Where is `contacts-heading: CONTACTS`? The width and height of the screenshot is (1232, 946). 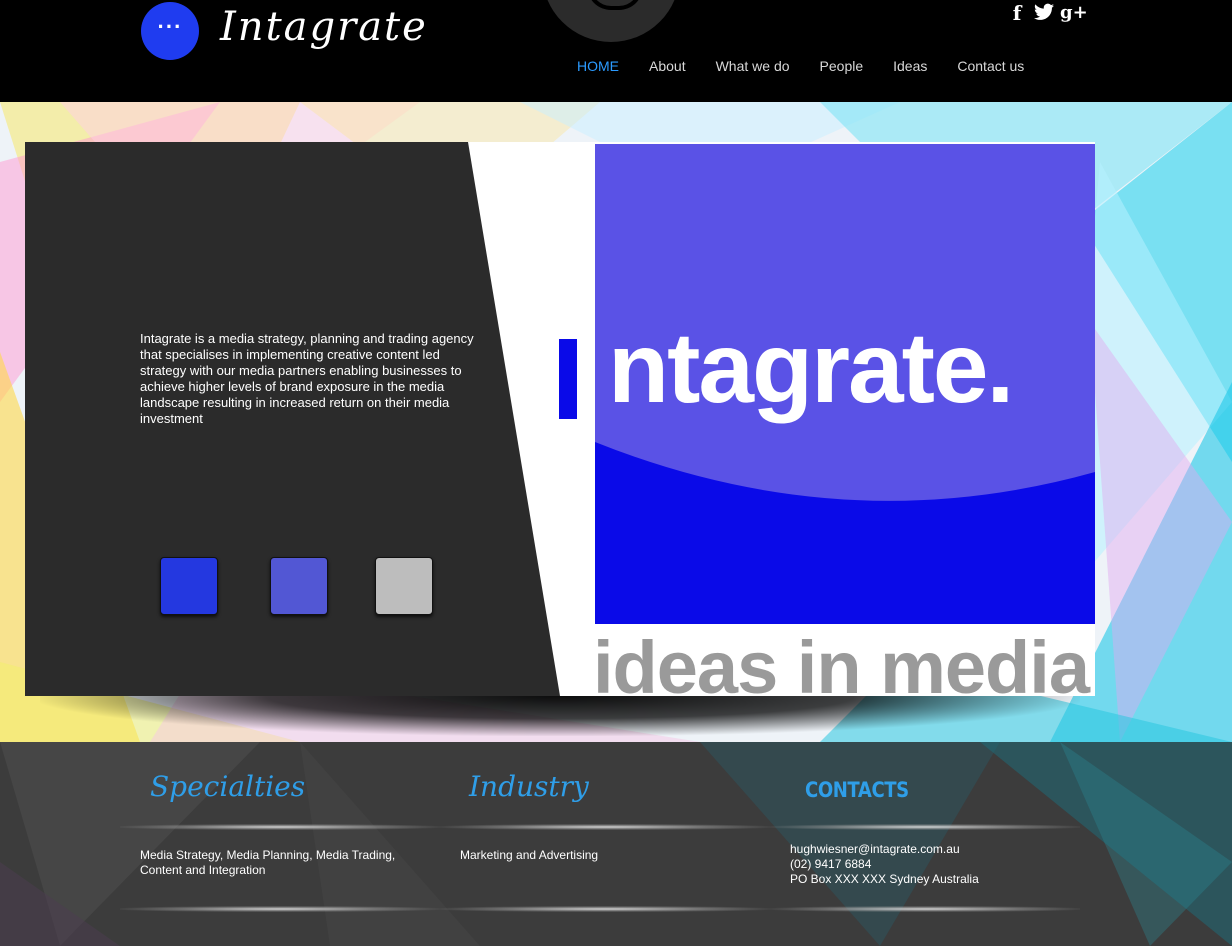
contacts-heading: CONTACTS is located at coordinates (857, 790).